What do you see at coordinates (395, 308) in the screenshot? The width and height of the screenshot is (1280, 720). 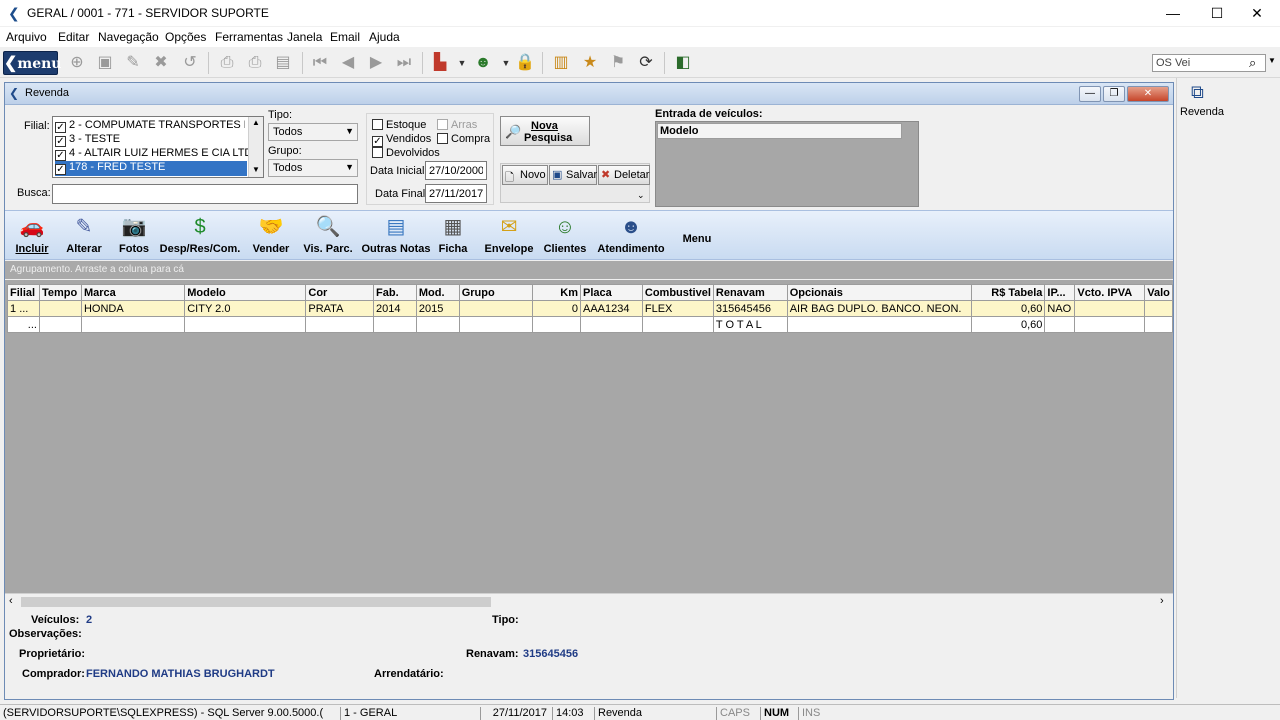 I see `cell-fab: 2014` at bounding box center [395, 308].